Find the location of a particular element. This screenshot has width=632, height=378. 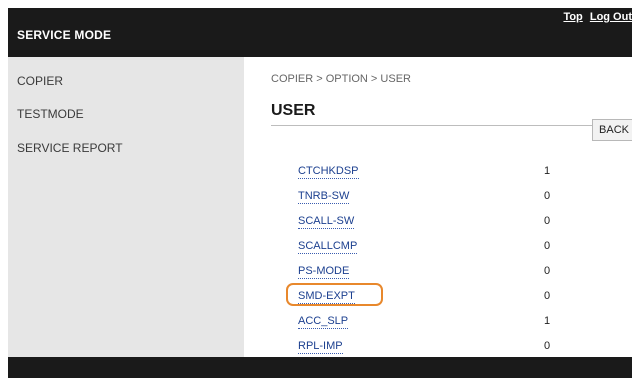

header-links: Top Log Out is located at coordinates (595, 17).